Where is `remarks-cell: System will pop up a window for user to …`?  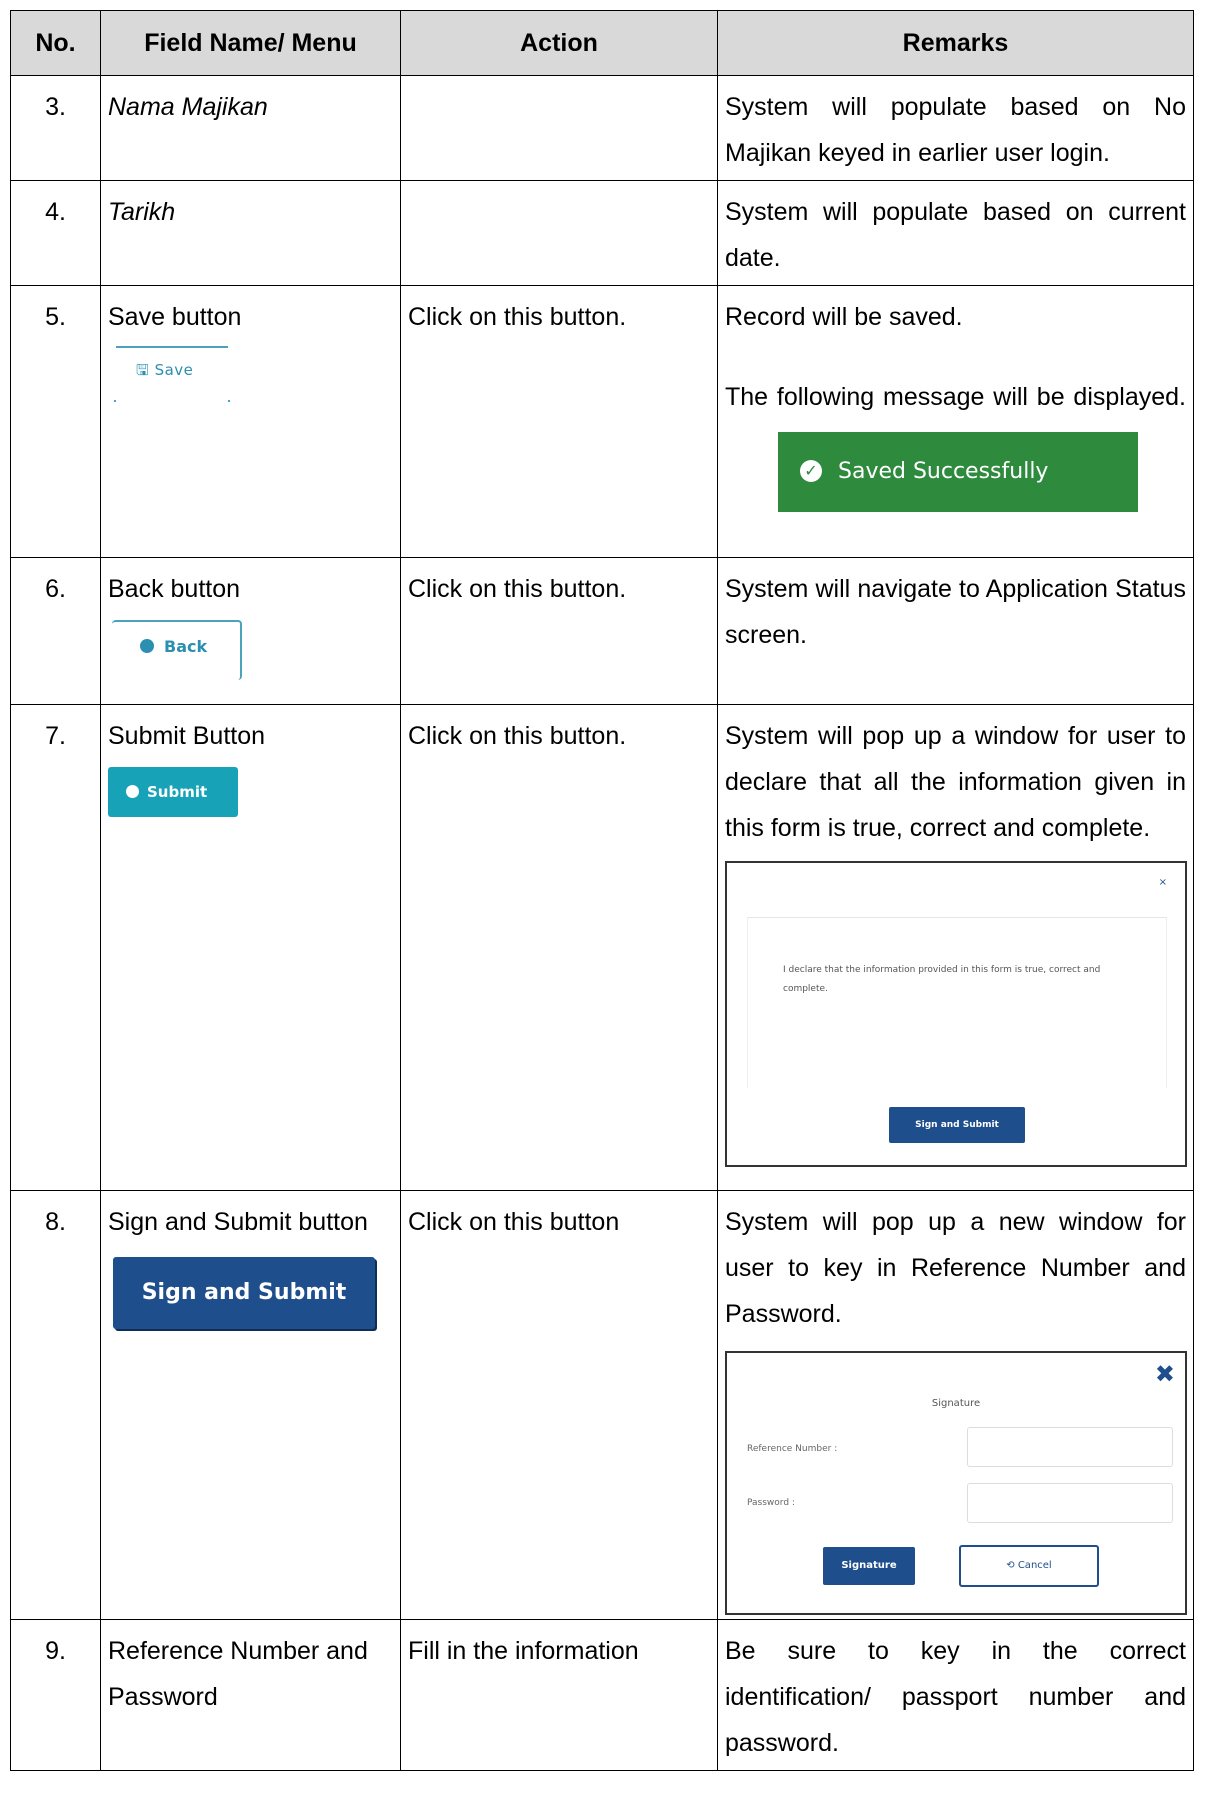 remarks-cell: System will pop up a window for user to … is located at coordinates (955, 947).